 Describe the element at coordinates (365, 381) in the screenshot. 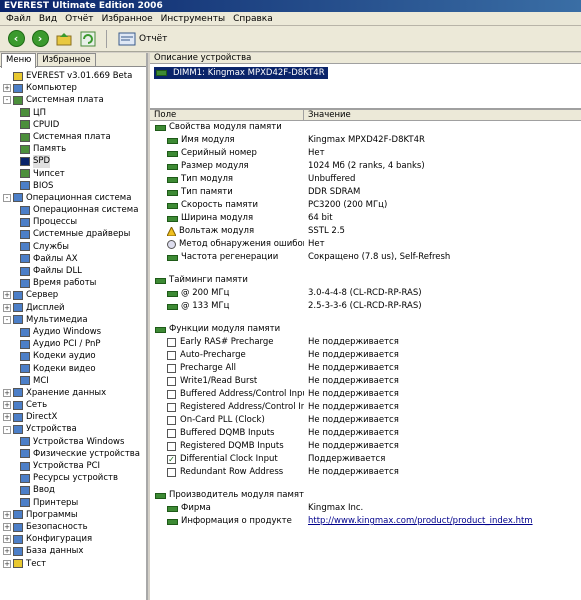

I see `property-row: Write1/Read Burst Не поддерживается` at that location.